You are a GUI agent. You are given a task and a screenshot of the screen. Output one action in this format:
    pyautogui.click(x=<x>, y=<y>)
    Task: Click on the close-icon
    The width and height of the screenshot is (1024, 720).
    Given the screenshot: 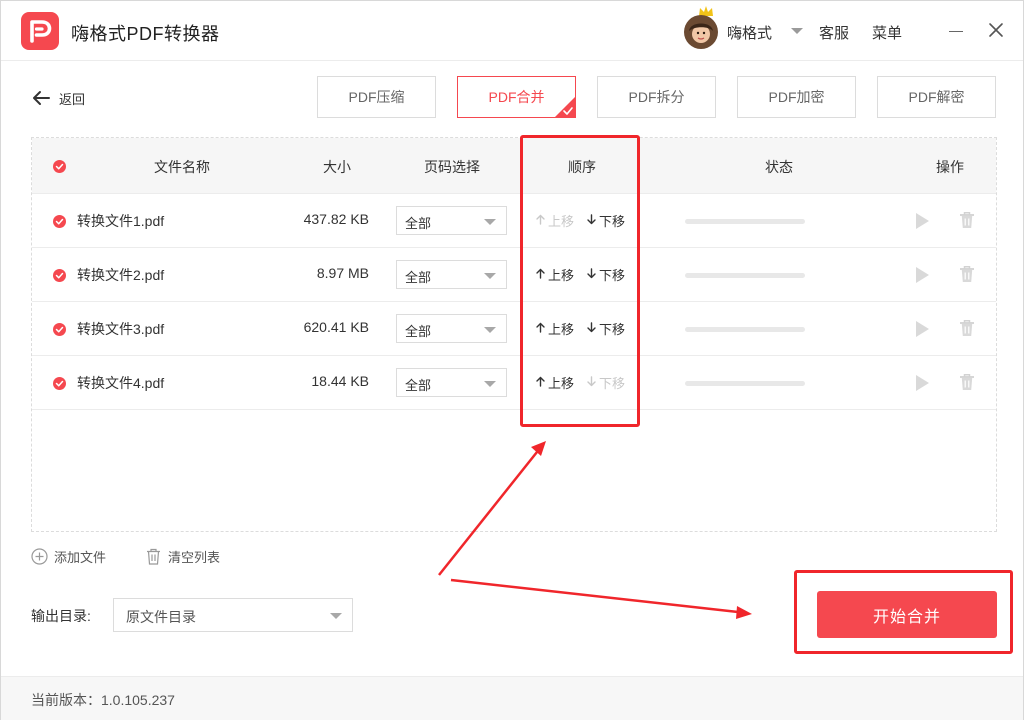 What is the action you would take?
    pyautogui.click(x=996, y=30)
    